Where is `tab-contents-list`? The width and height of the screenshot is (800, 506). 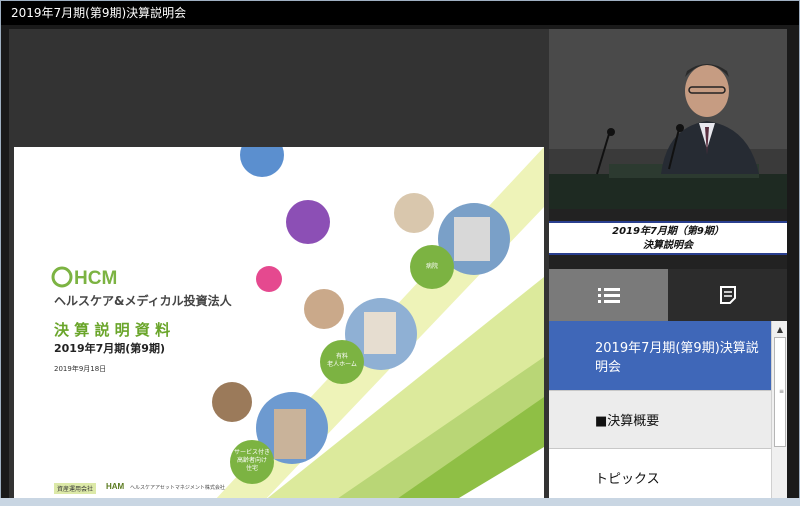
tab-contents-list is located at coordinates (608, 295).